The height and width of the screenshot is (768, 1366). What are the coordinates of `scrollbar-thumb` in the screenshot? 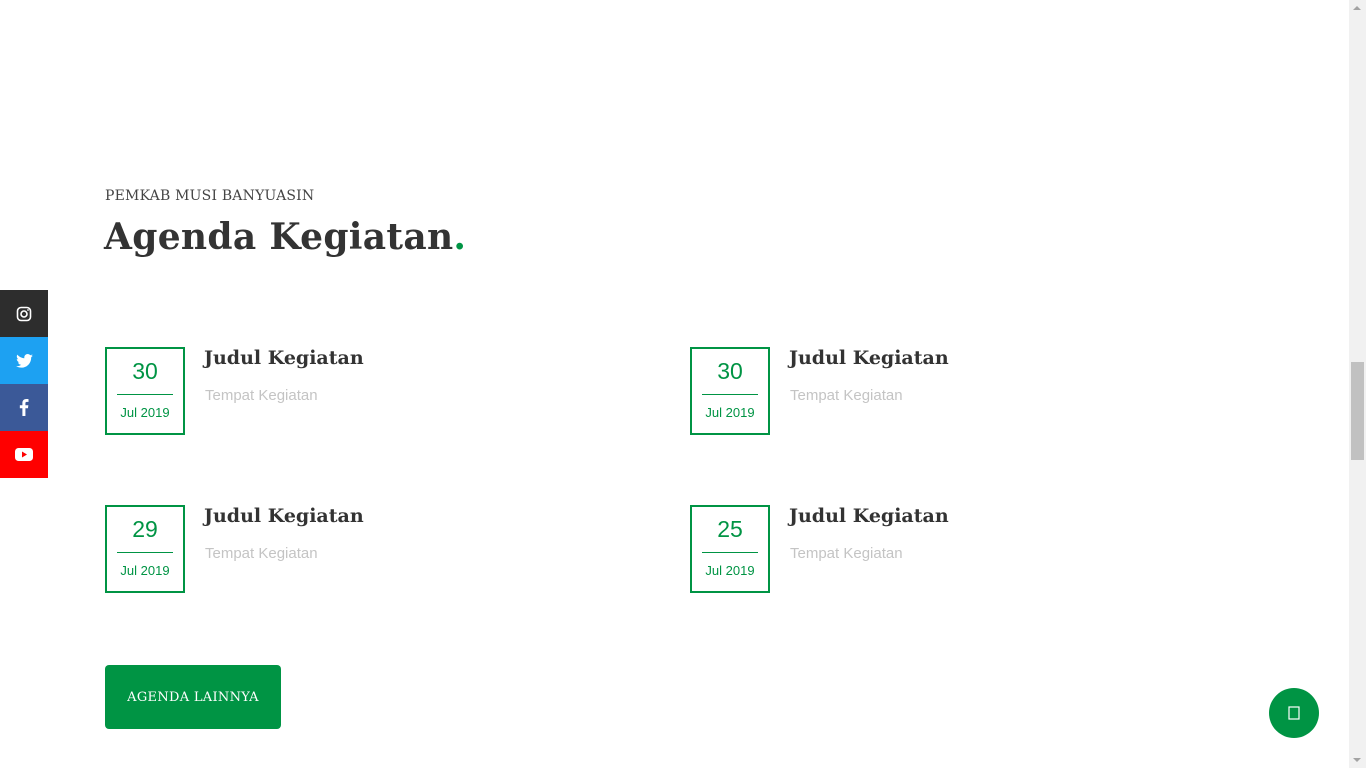 It's located at (1357, 411).